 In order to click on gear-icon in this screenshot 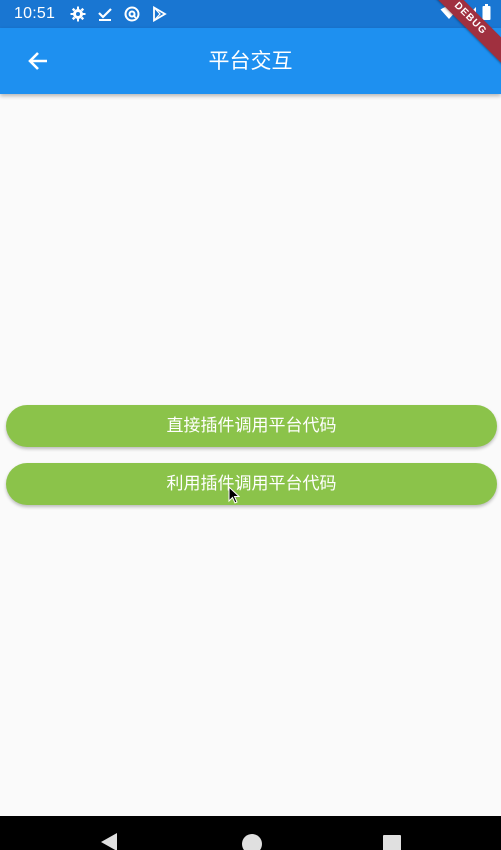, I will do `click(78, 14)`.